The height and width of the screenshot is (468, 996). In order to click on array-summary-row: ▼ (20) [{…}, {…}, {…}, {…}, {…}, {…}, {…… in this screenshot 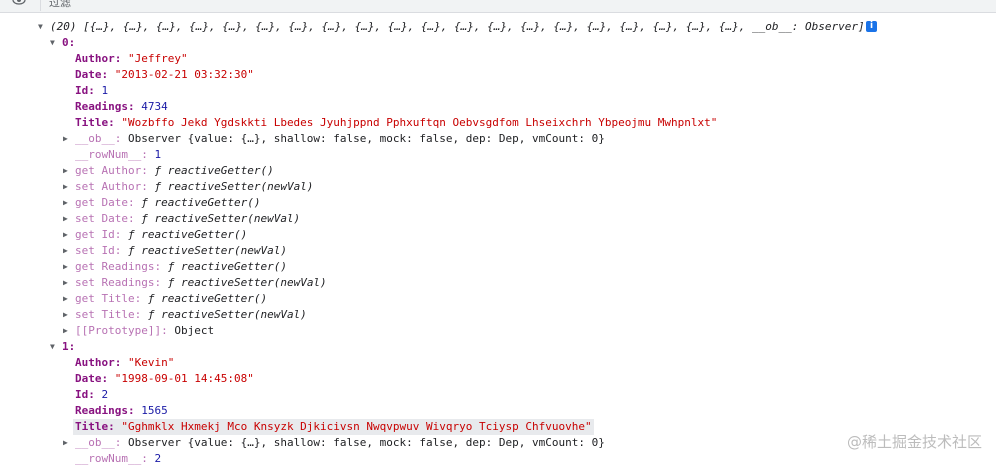, I will do `click(498, 27)`.